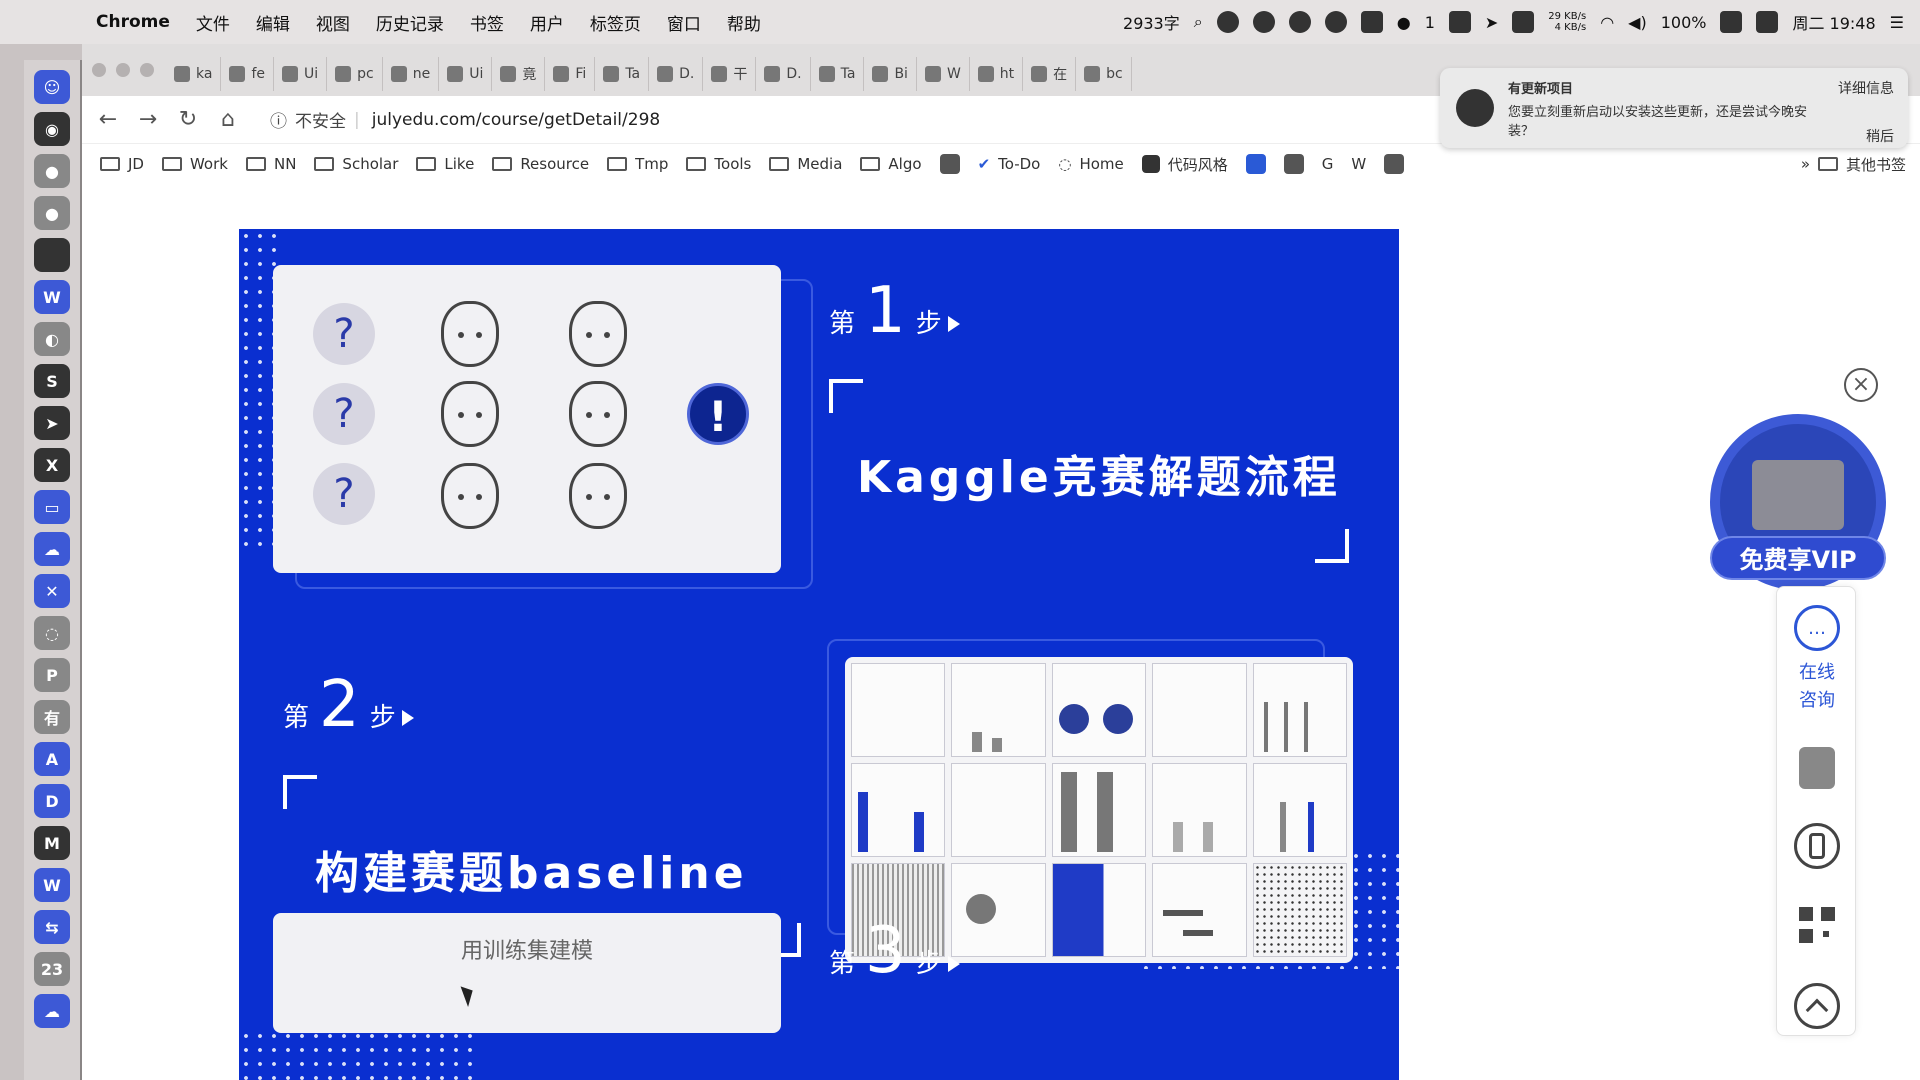 This screenshot has height=1080, width=1920. I want to click on bookmark-code-style: 代码风格, so click(1184, 164).